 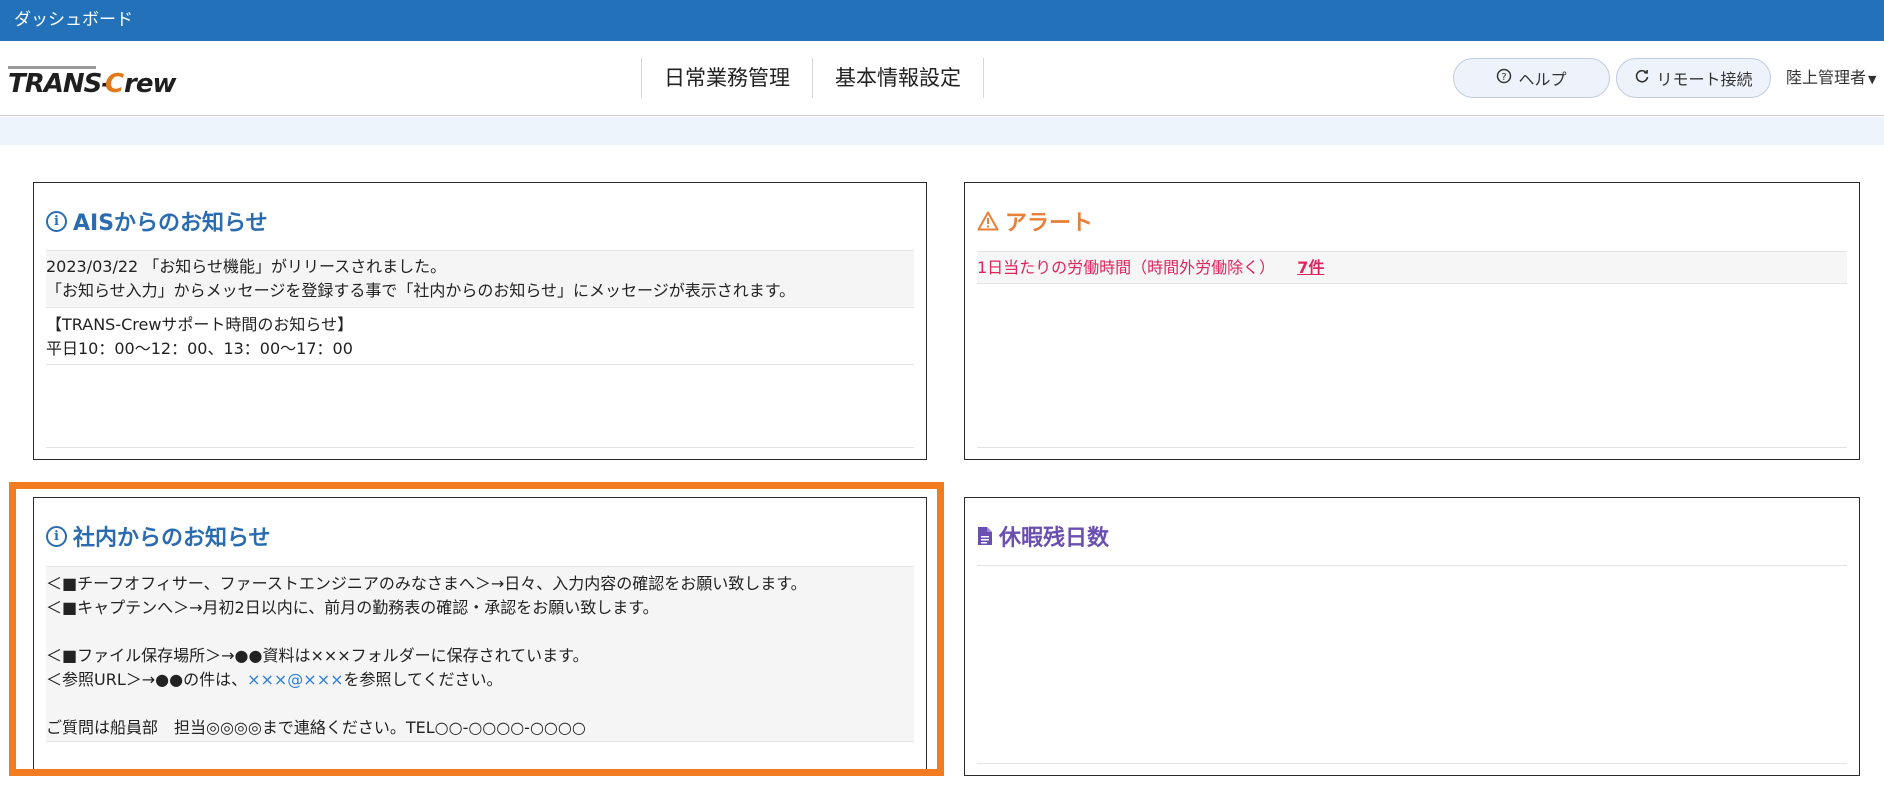 What do you see at coordinates (352, 607) in the screenshot?
I see `company-notice-line: ＜■キャプテンへ＞→月初2日以内に、前月の勤務表の確認・承認をお願い致します。` at bounding box center [352, 607].